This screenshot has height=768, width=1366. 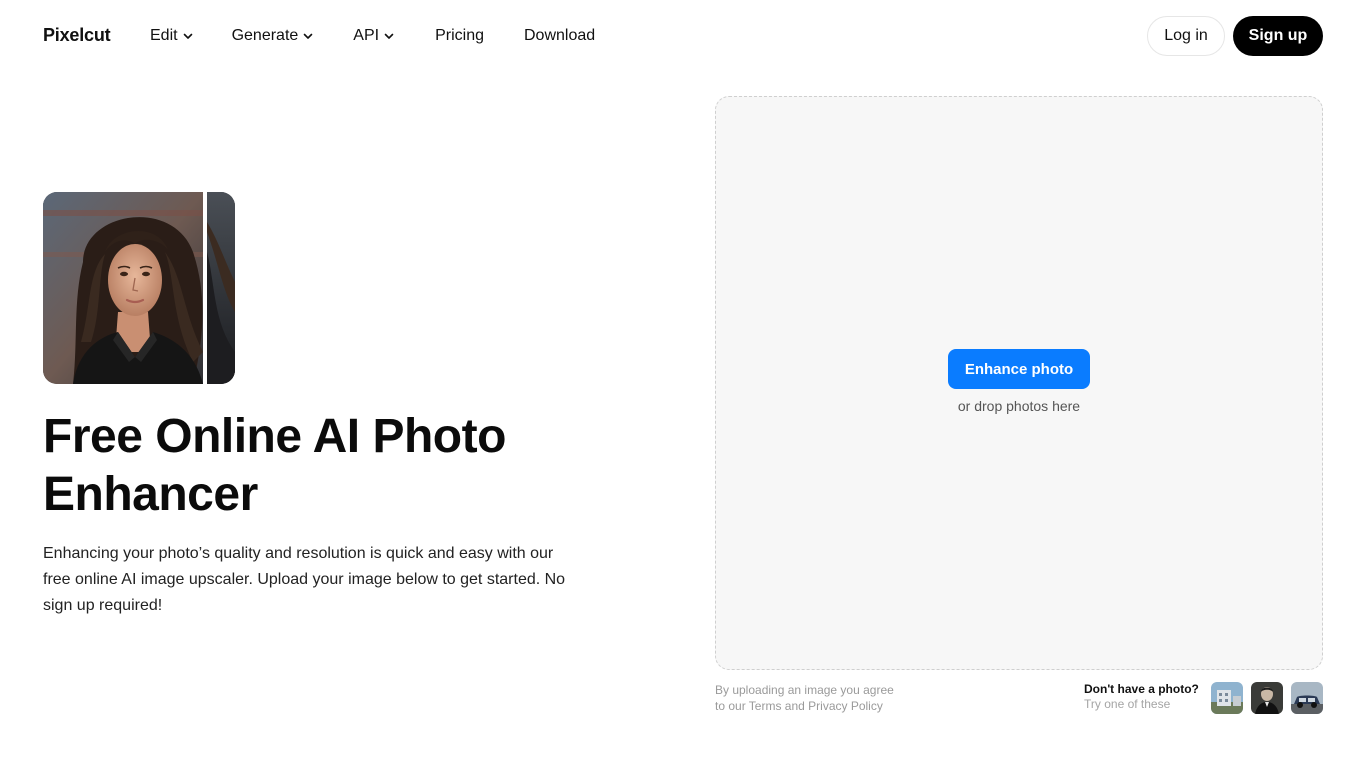 I want to click on nav-download: Download, so click(x=559, y=36).